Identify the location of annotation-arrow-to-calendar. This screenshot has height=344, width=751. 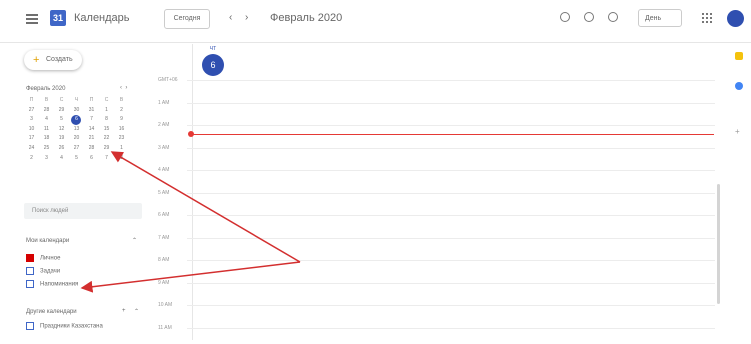
(190, 277).